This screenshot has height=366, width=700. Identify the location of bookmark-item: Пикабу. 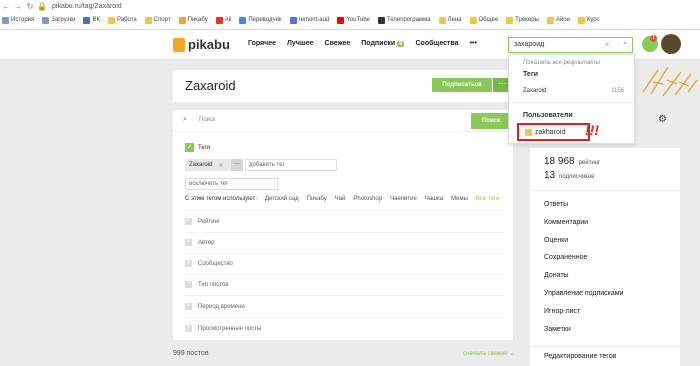
(193, 20).